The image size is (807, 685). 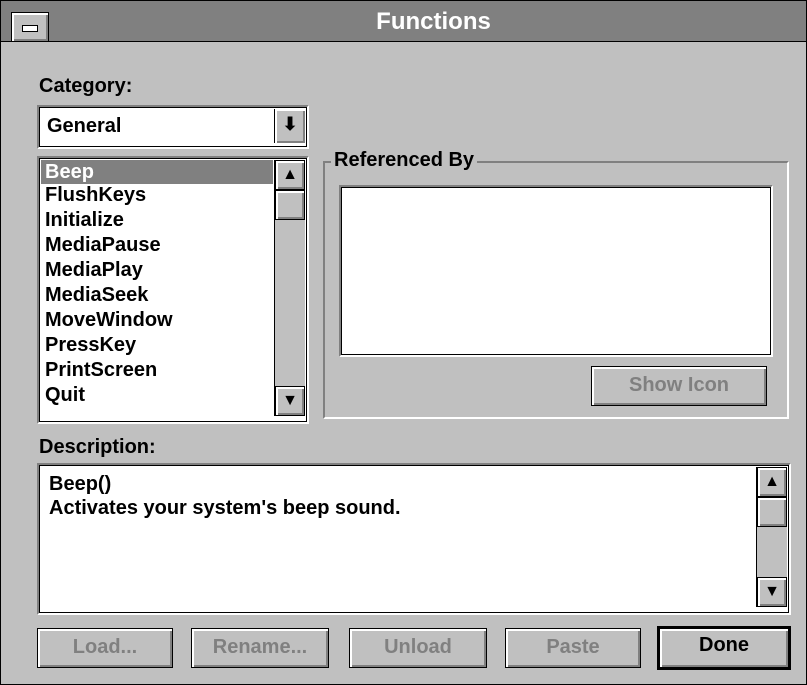 What do you see at coordinates (679, 386) in the screenshot?
I see `show-icon-button: Show Icon` at bounding box center [679, 386].